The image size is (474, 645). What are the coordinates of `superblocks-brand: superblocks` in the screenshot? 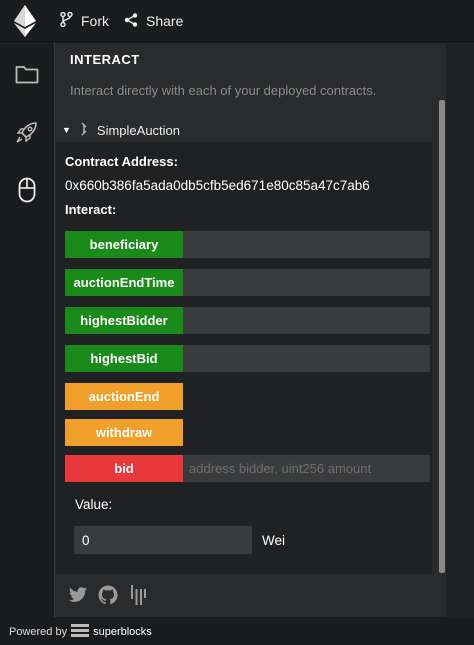 It's located at (122, 631).